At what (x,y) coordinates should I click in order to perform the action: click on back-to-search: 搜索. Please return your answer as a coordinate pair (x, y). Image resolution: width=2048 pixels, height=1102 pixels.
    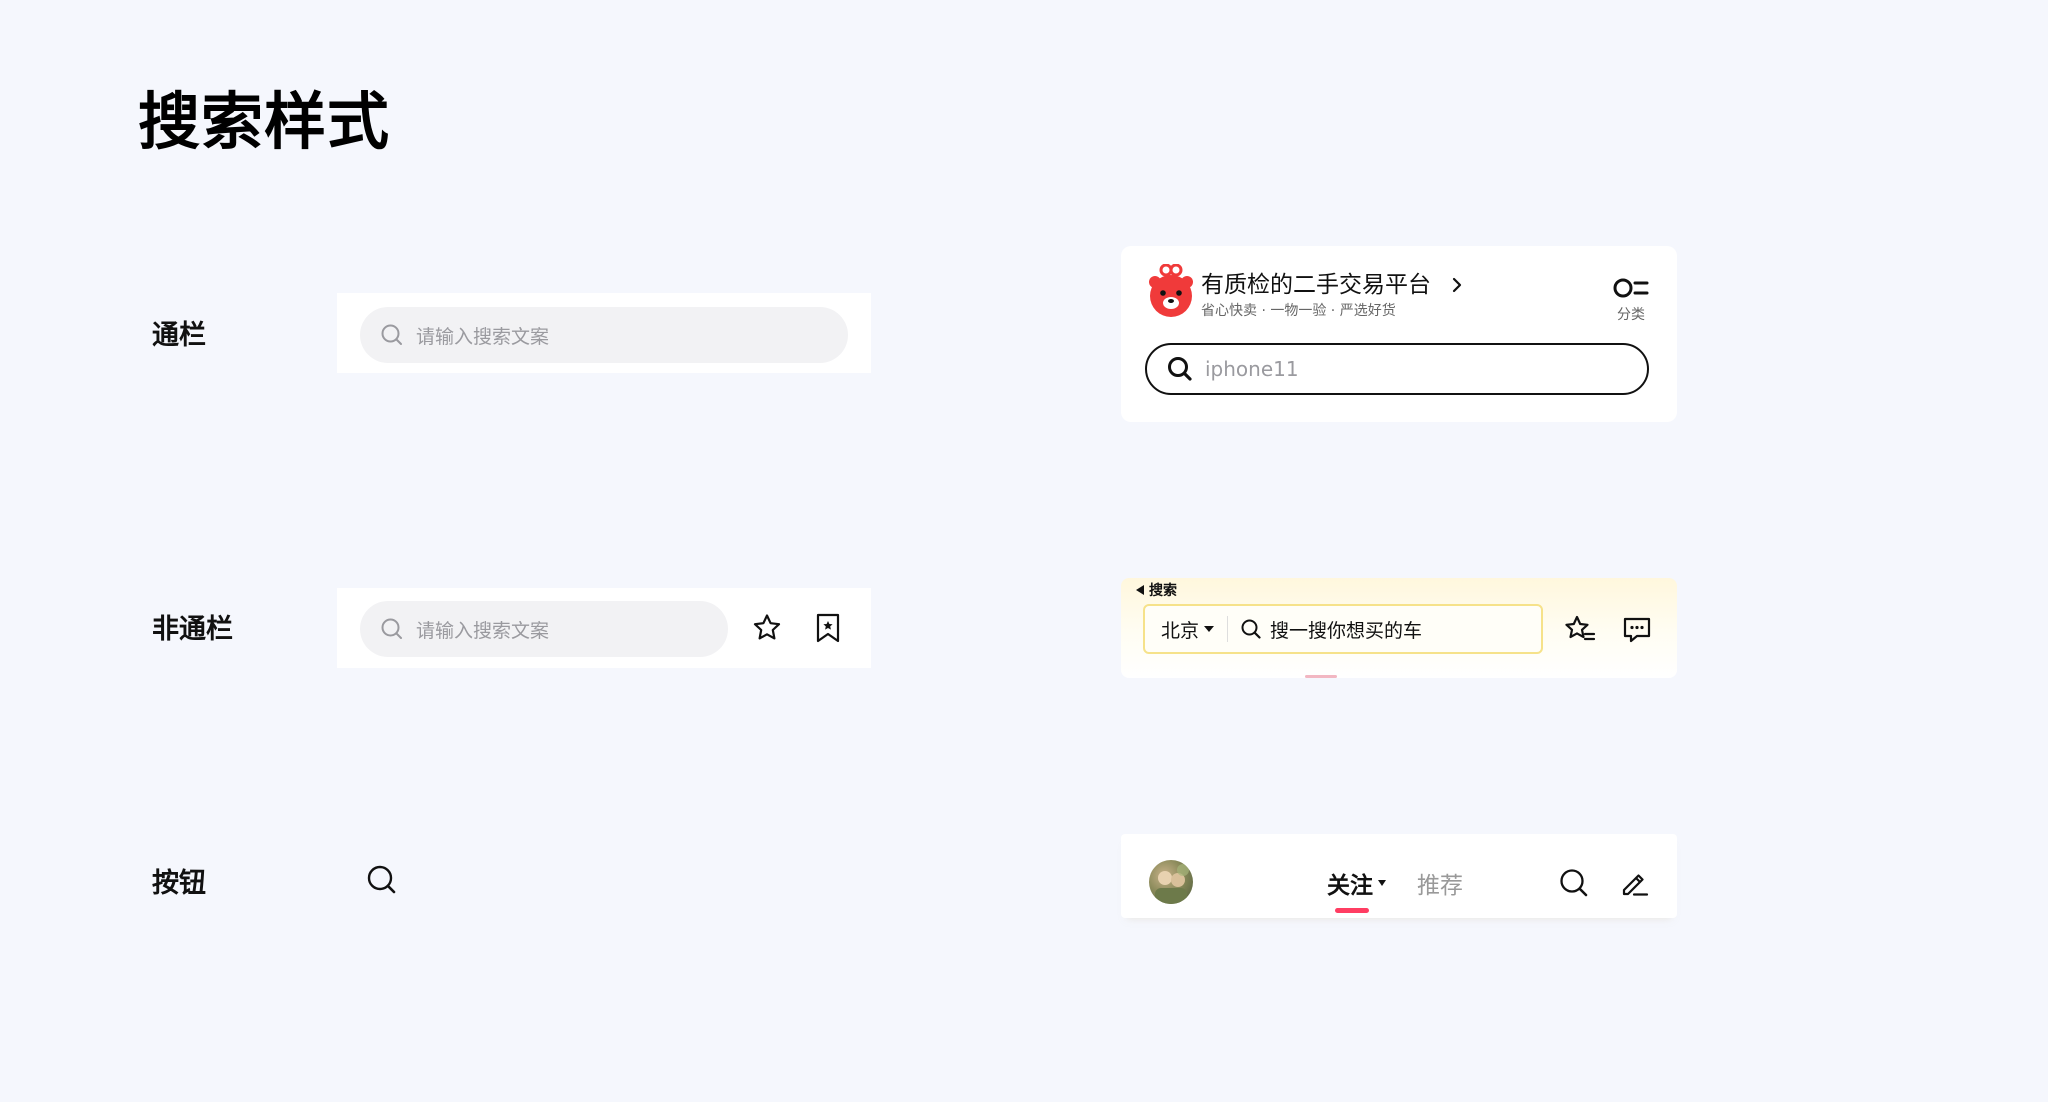
    Looking at the image, I should click on (1156, 590).